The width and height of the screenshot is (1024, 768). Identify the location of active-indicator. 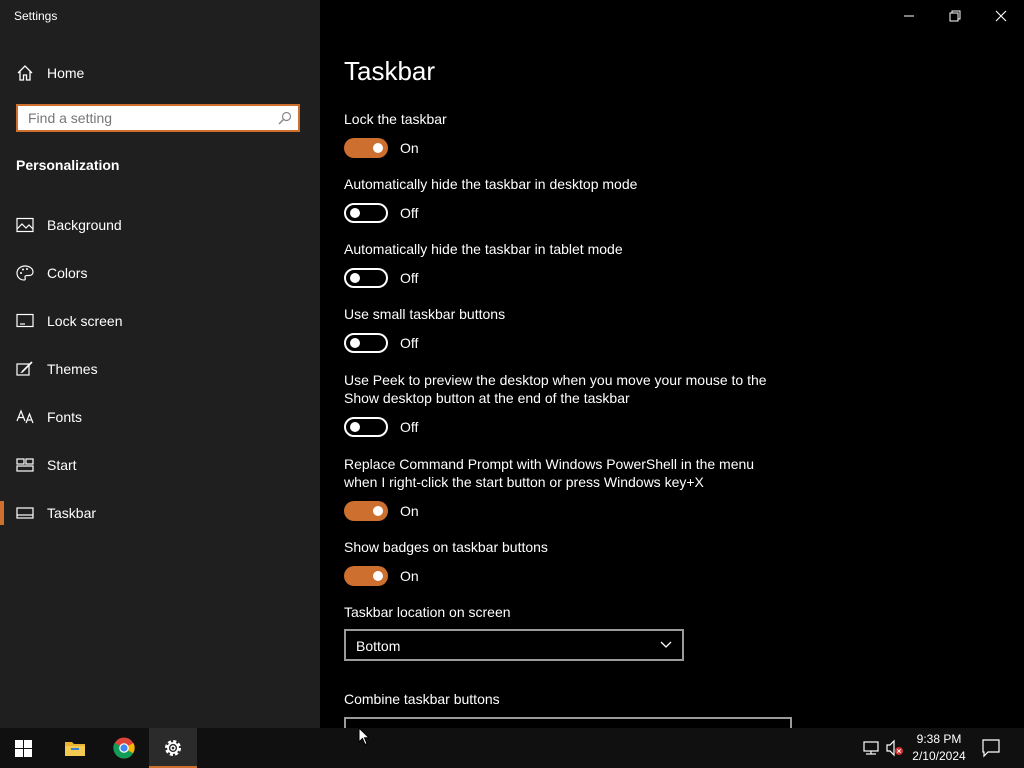
(2, 513).